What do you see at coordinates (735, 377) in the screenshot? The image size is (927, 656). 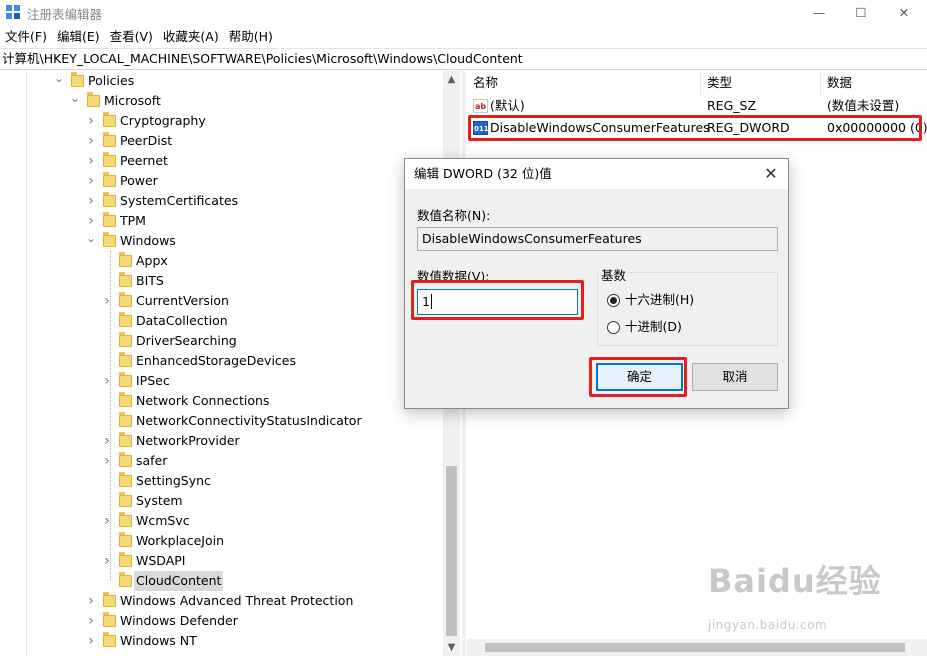 I see `cancel-button: 取消` at bounding box center [735, 377].